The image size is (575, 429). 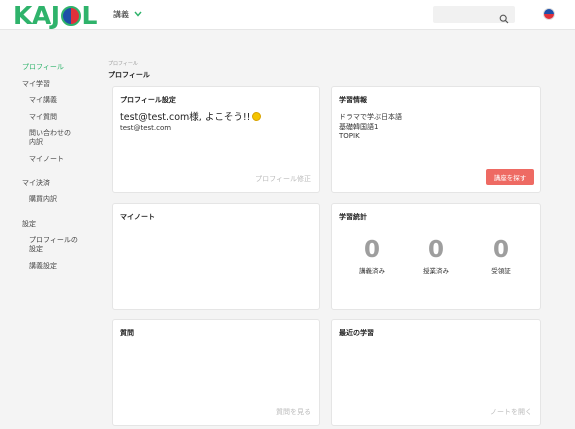 I want to click on sidebar-item-profile-settings-line2: 設定, so click(x=36, y=249).